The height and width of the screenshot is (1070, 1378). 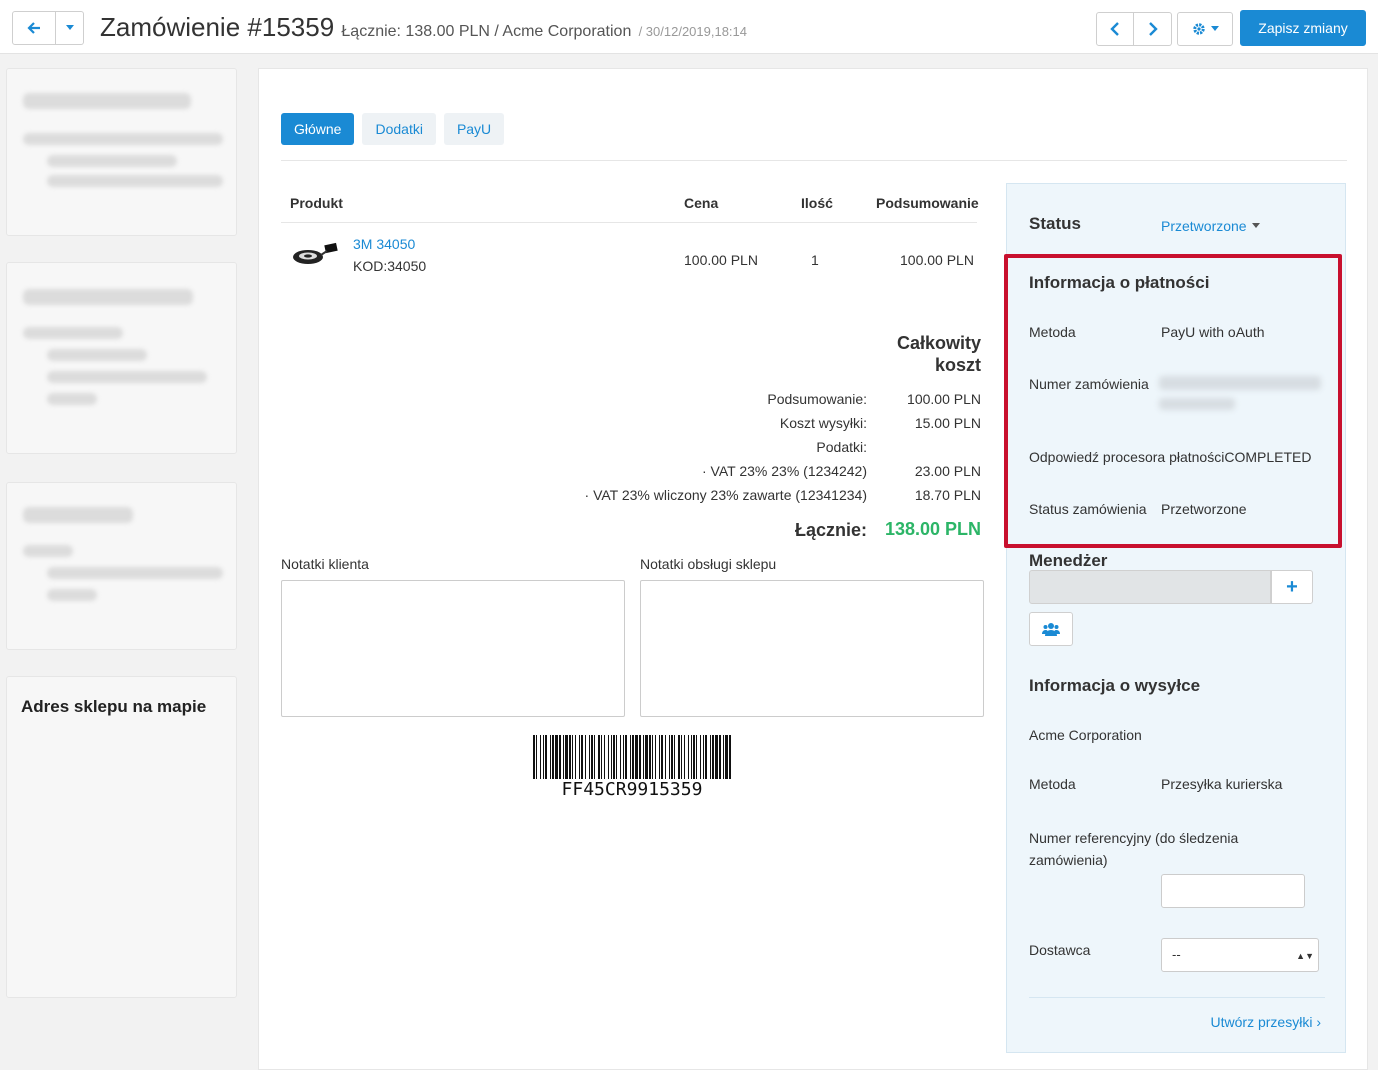 What do you see at coordinates (947, 495) in the screenshot?
I see `vat-line-2-value: 18.70 PLN` at bounding box center [947, 495].